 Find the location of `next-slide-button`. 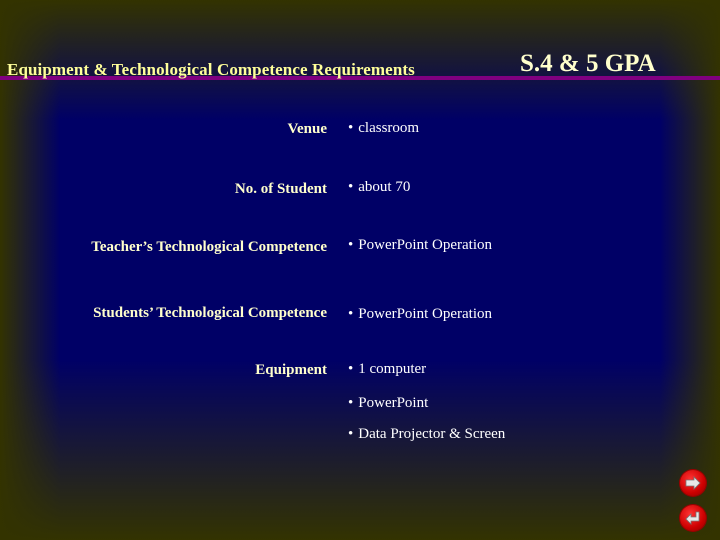

next-slide-button is located at coordinates (693, 483).